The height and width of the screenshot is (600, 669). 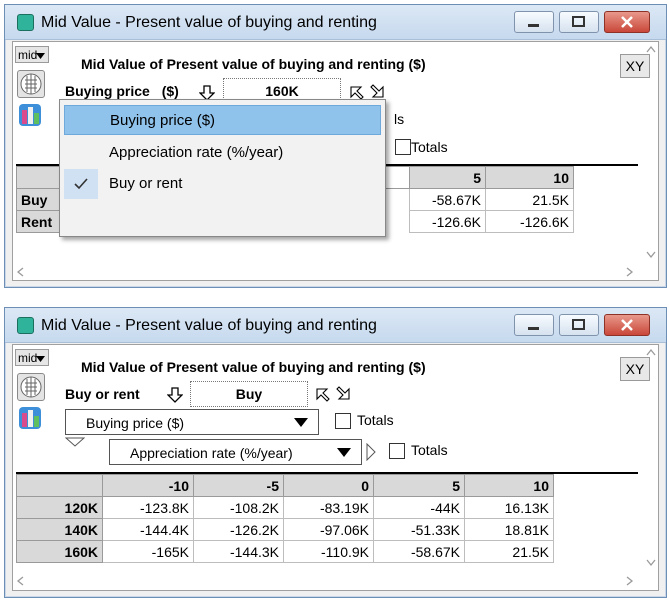 I want to click on table-row: 120K -123.8K -108.2K -83.19K -44K 16.13K, so click(x=285, y=507).